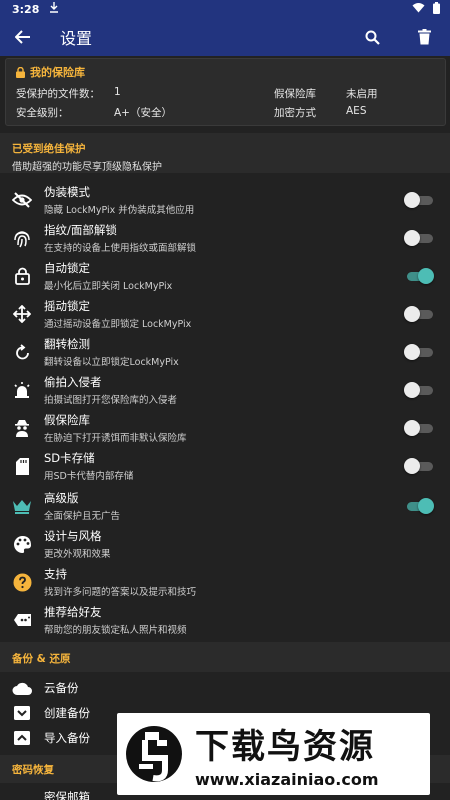 The image size is (450, 800). I want to click on shake-lock-toggle, so click(419, 314).